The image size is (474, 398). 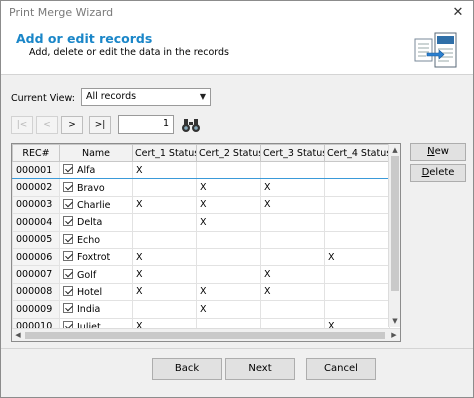 What do you see at coordinates (43, 98) in the screenshot?
I see `current-view-label: Current View:` at bounding box center [43, 98].